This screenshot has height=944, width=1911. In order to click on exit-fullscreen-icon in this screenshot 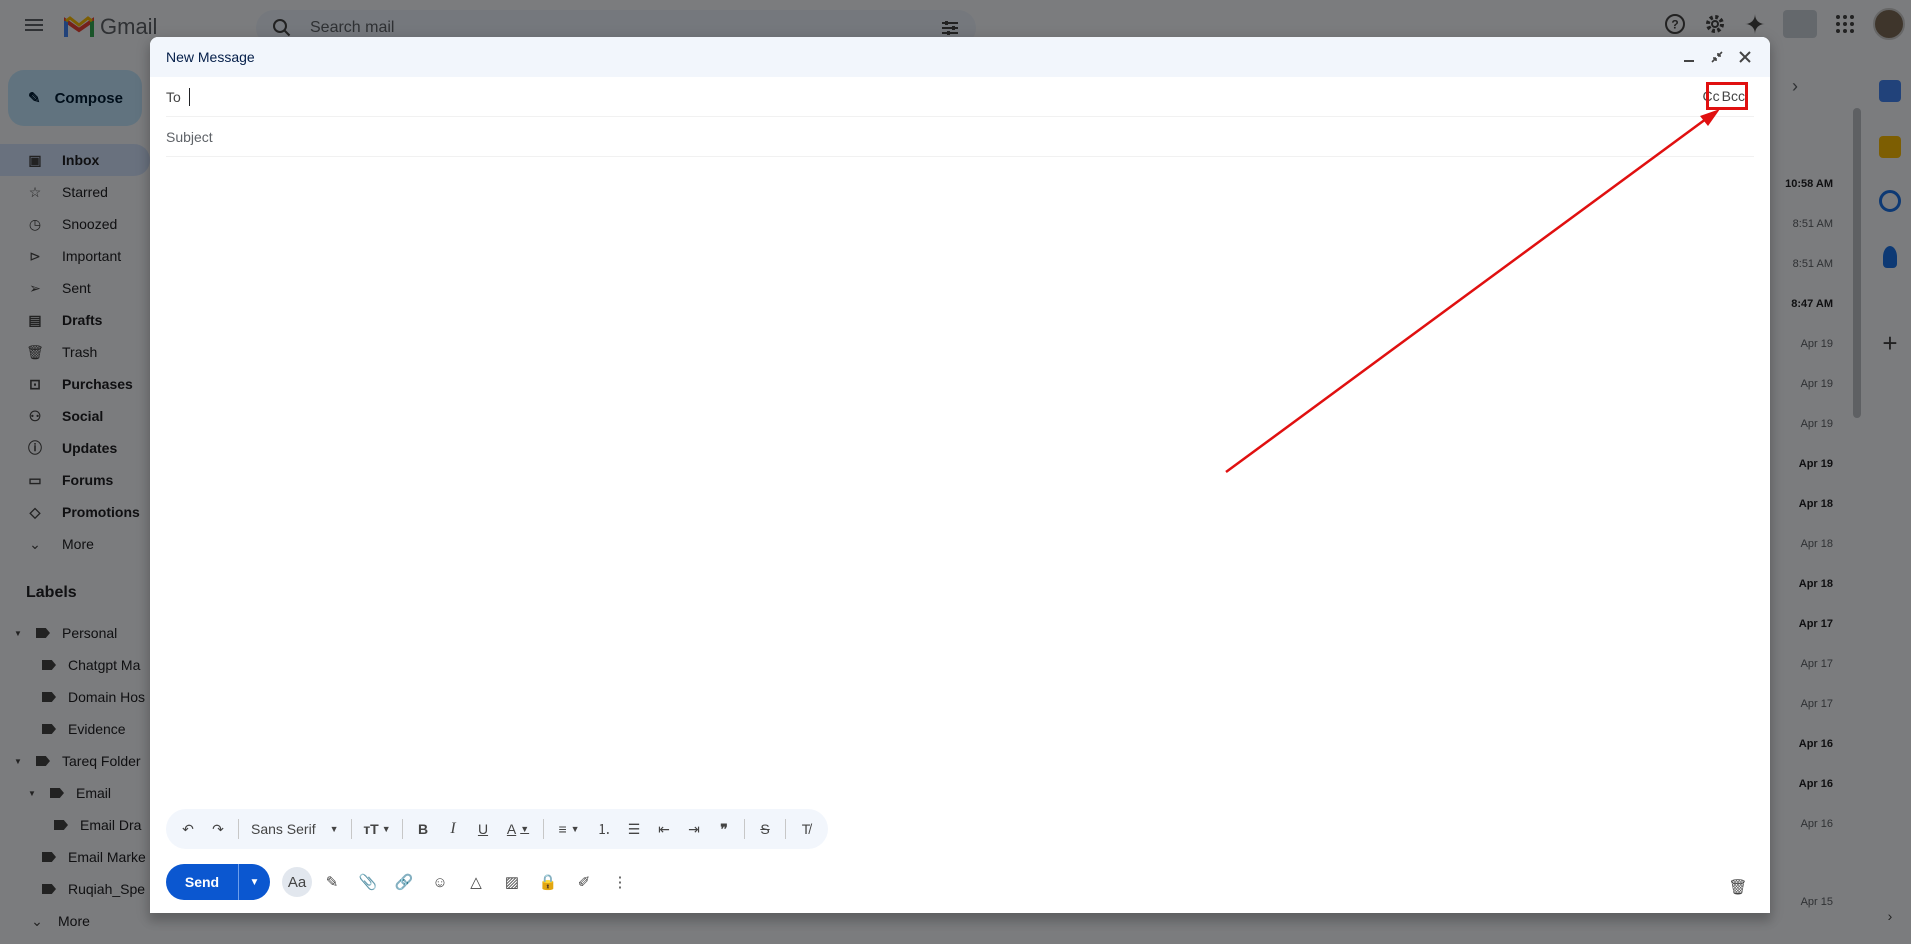, I will do `click(1717, 57)`.